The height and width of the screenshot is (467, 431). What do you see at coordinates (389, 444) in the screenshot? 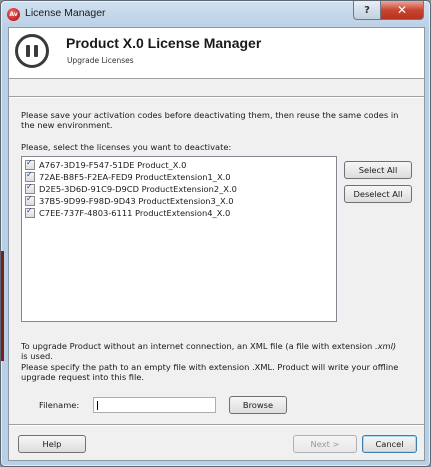
I see `cancel-button: Cancel` at bounding box center [389, 444].